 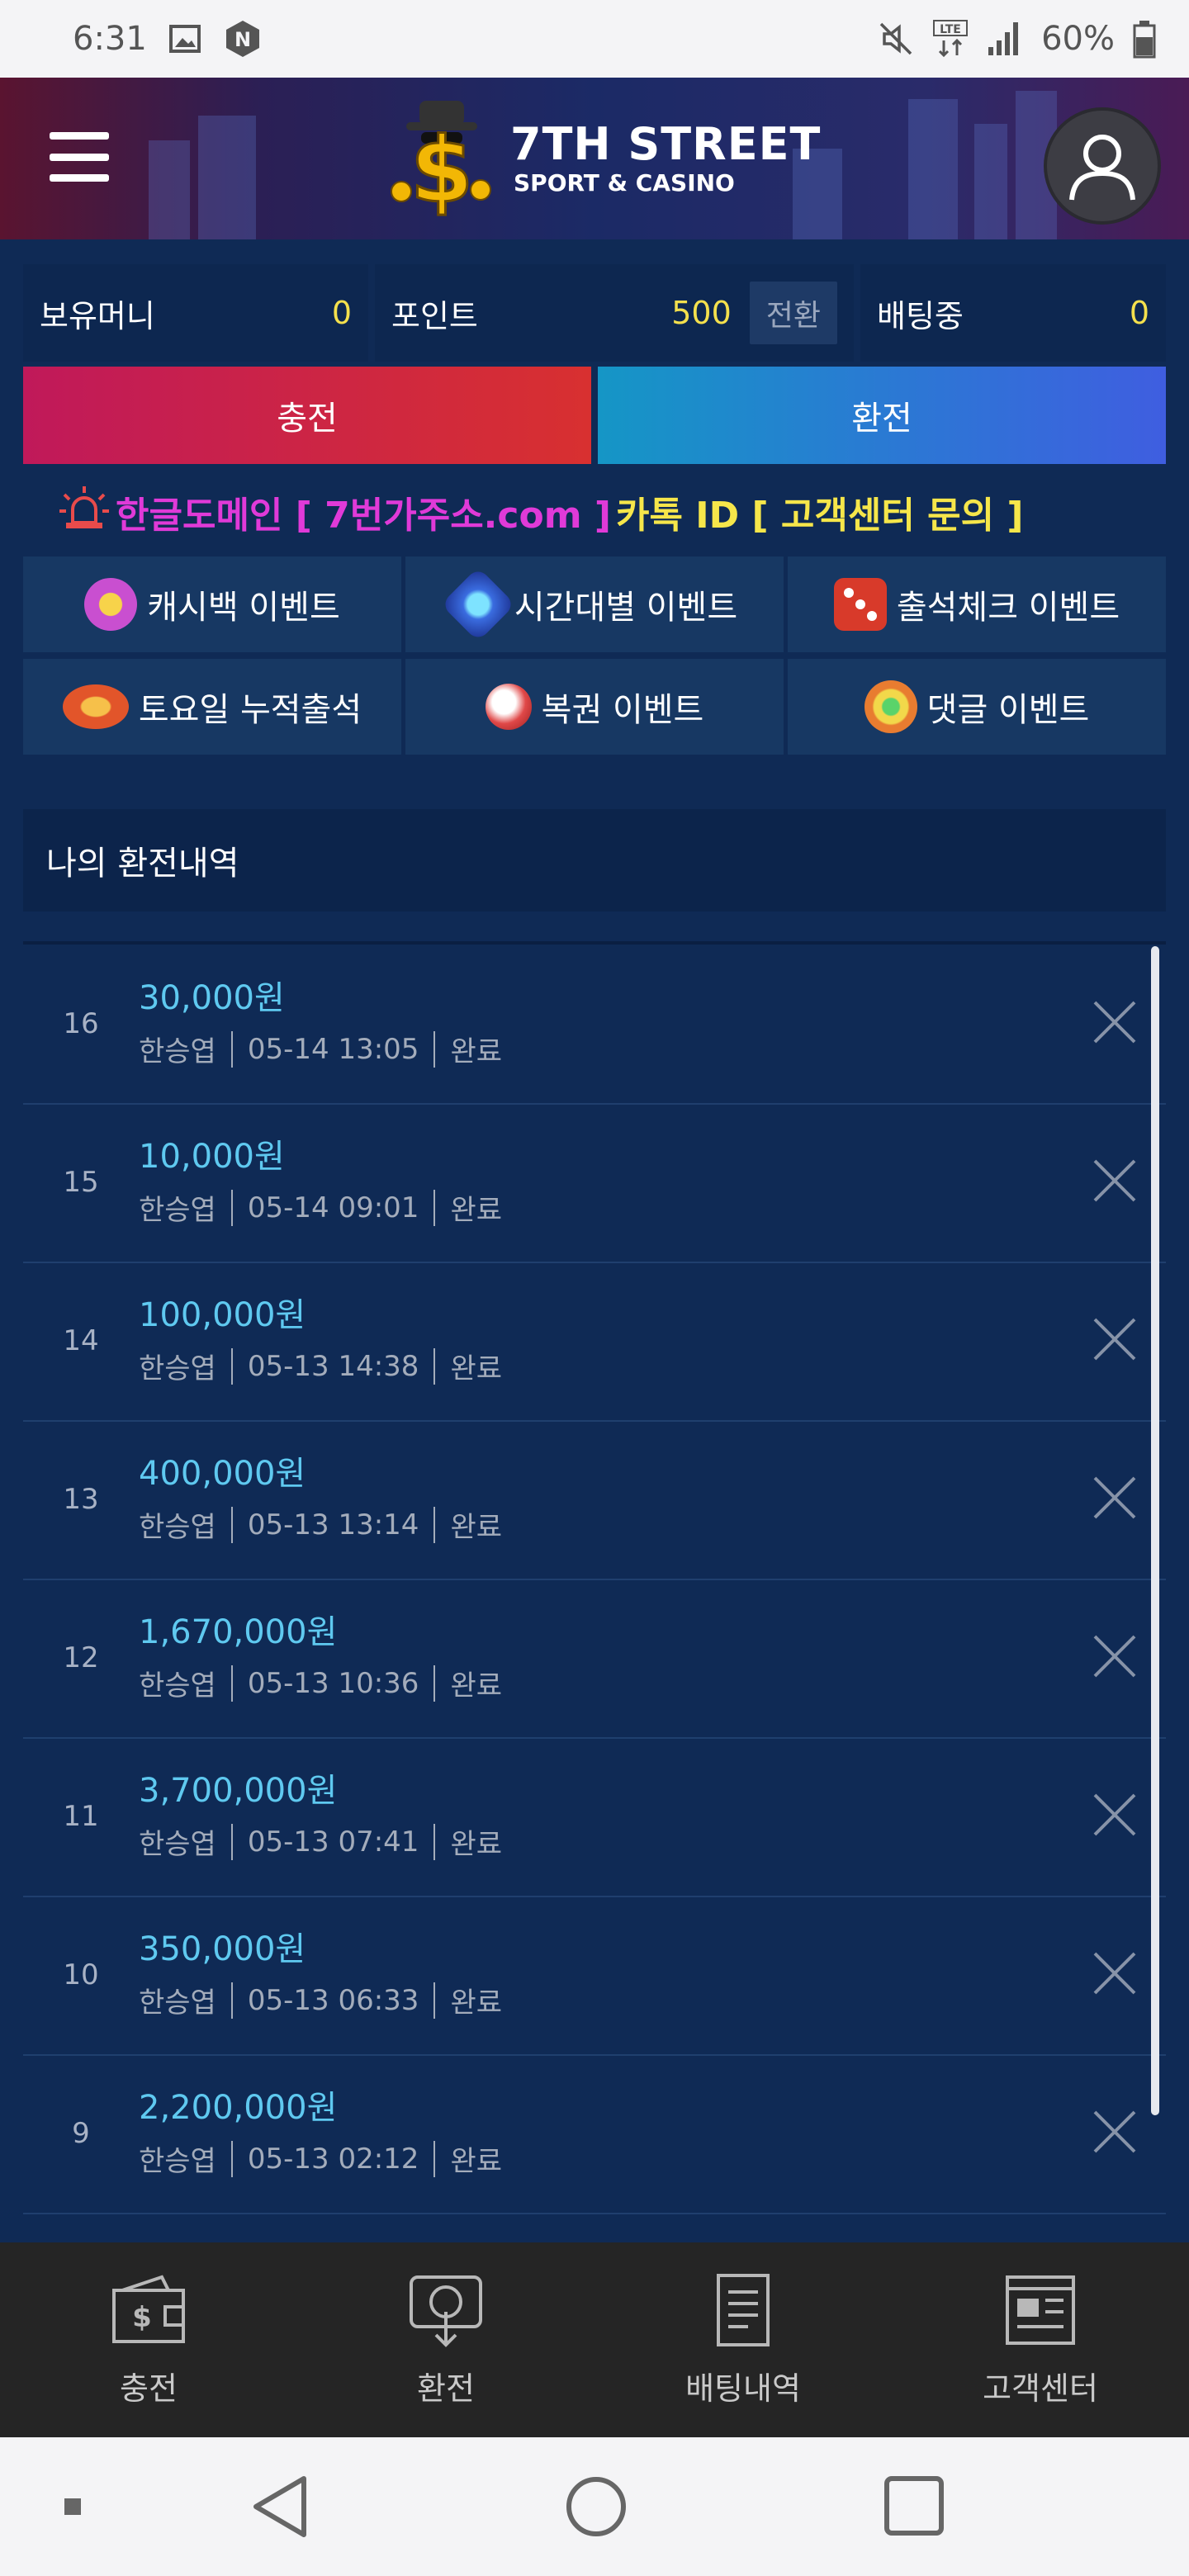 I want to click on event-cashback: 캐시백 이벤트, so click(x=212, y=604).